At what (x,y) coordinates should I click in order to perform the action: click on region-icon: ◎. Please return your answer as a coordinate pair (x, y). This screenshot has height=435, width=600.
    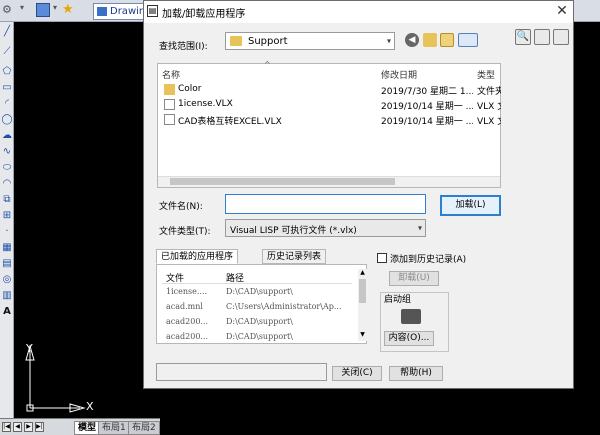
    Looking at the image, I should click on (7, 280).